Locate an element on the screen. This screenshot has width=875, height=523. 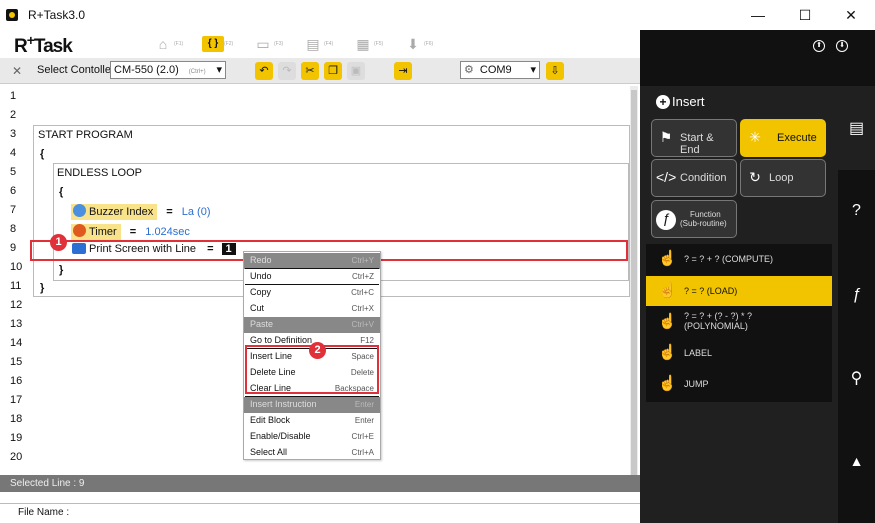
menu-item-label: Redo is located at coordinates (261, 260).